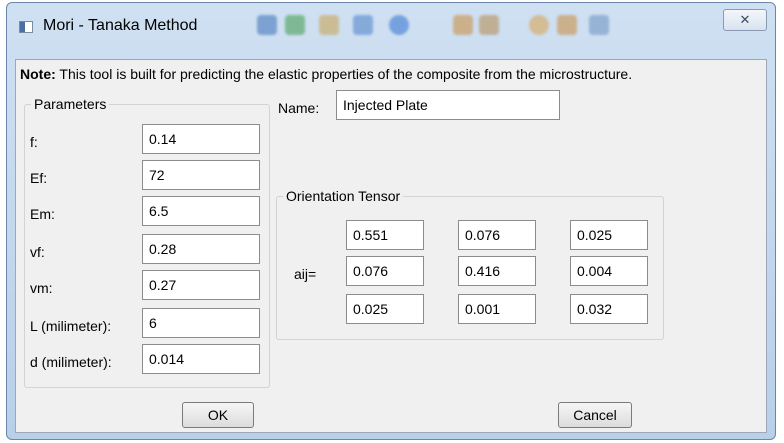 This screenshot has height=443, width=784. Describe the element at coordinates (305, 274) in the screenshot. I see `aij-label: aij=` at that location.